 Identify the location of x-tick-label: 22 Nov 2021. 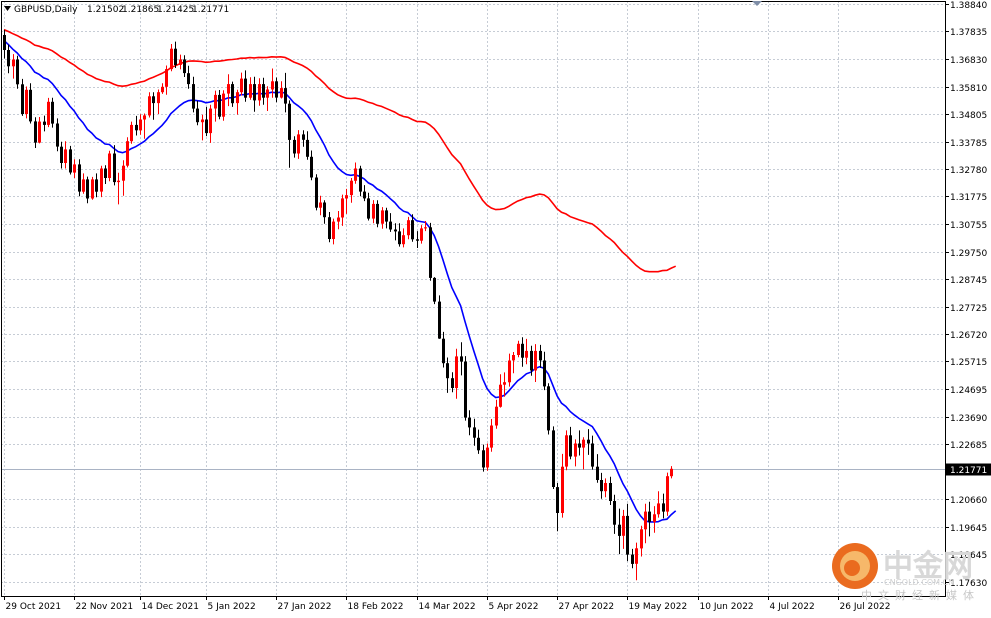
(105, 607).